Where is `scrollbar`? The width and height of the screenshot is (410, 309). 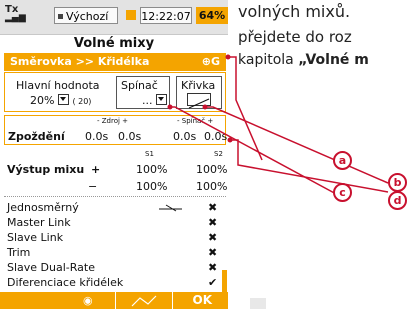 scrollbar is located at coordinates (224, 281).